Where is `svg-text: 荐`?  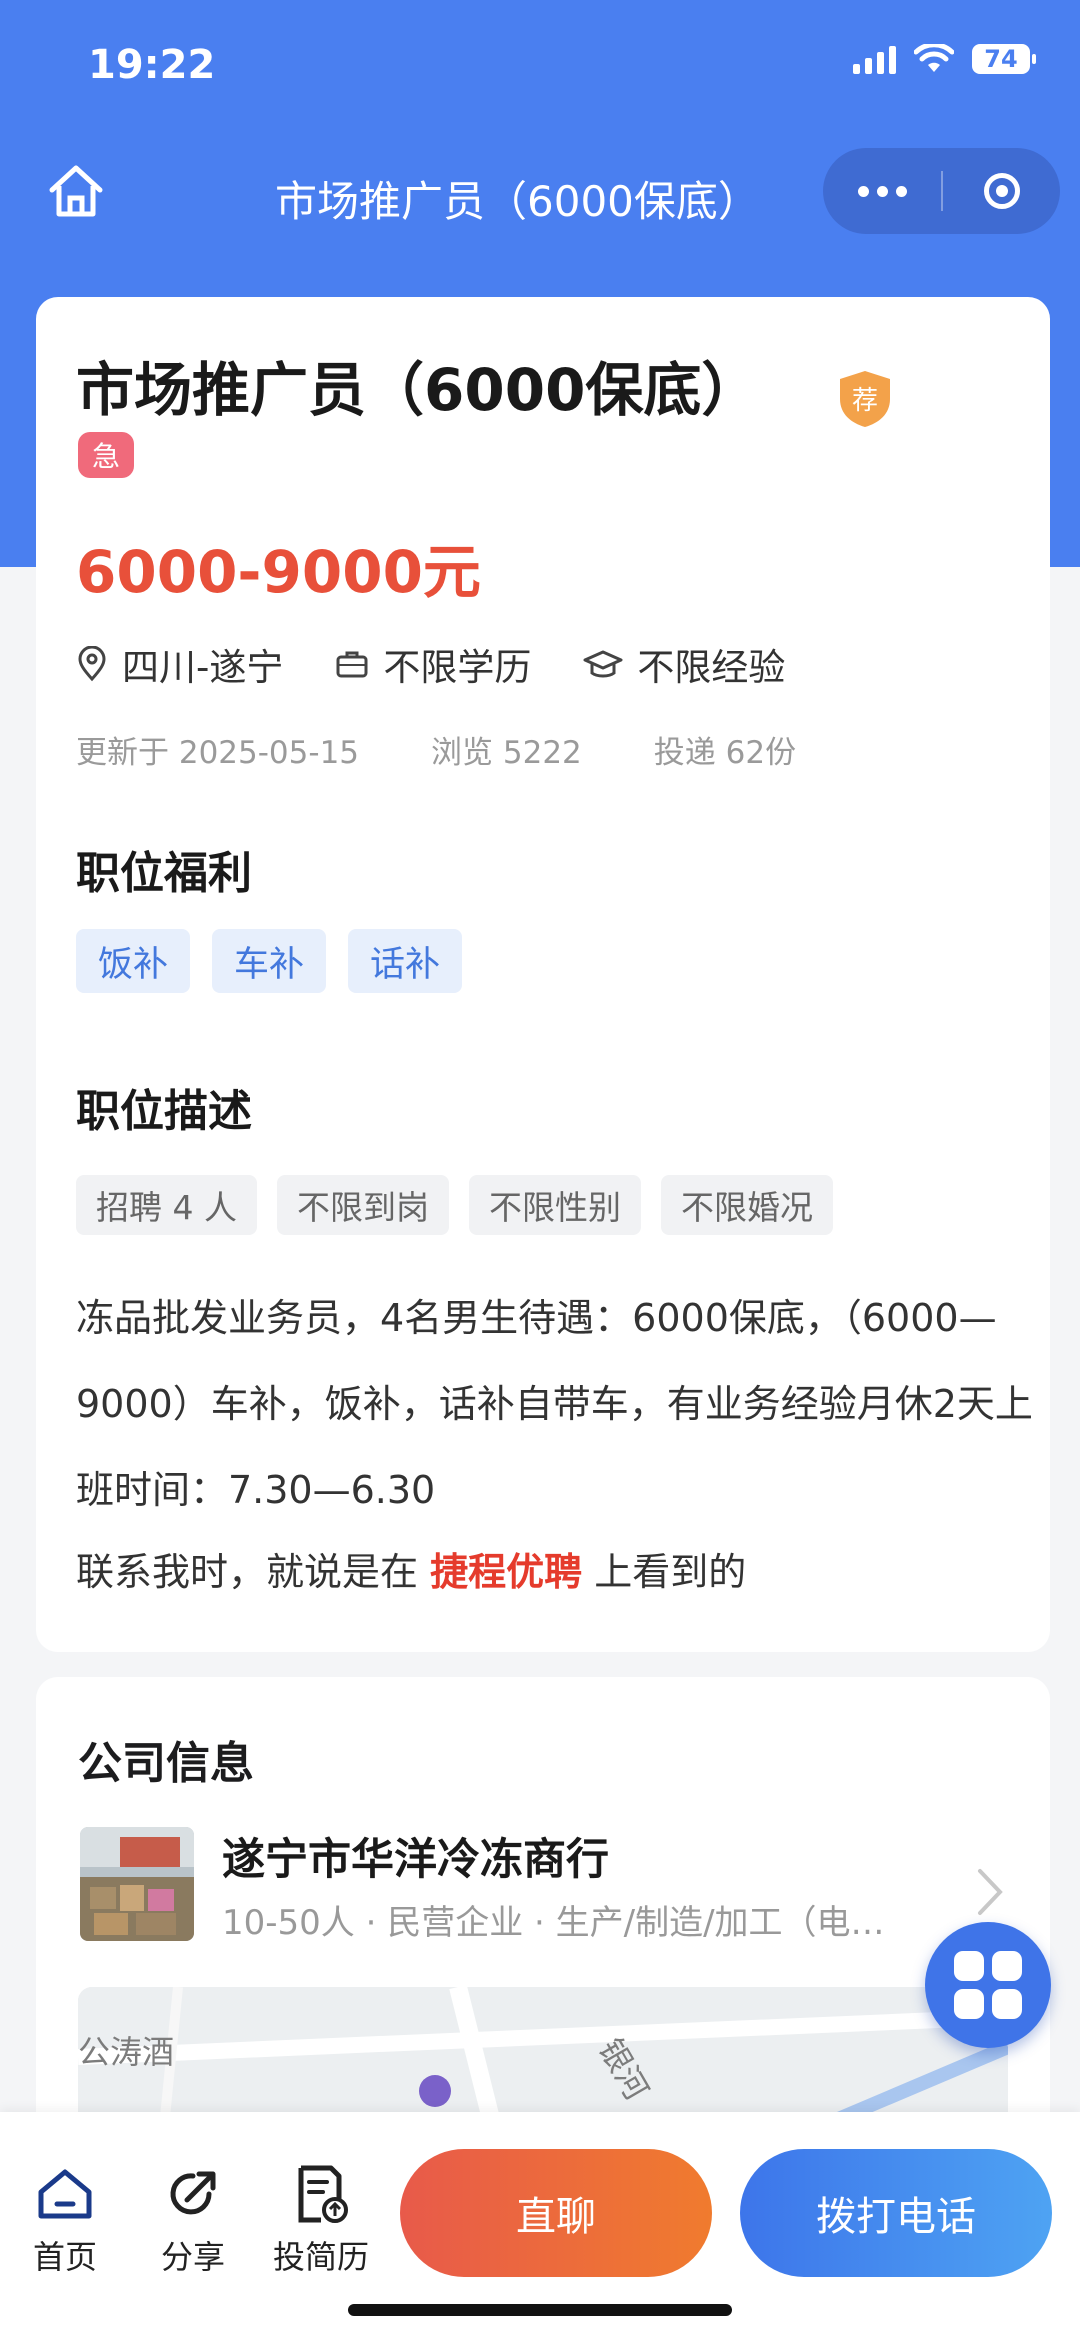
svg-text: 荐 is located at coordinates (865, 401).